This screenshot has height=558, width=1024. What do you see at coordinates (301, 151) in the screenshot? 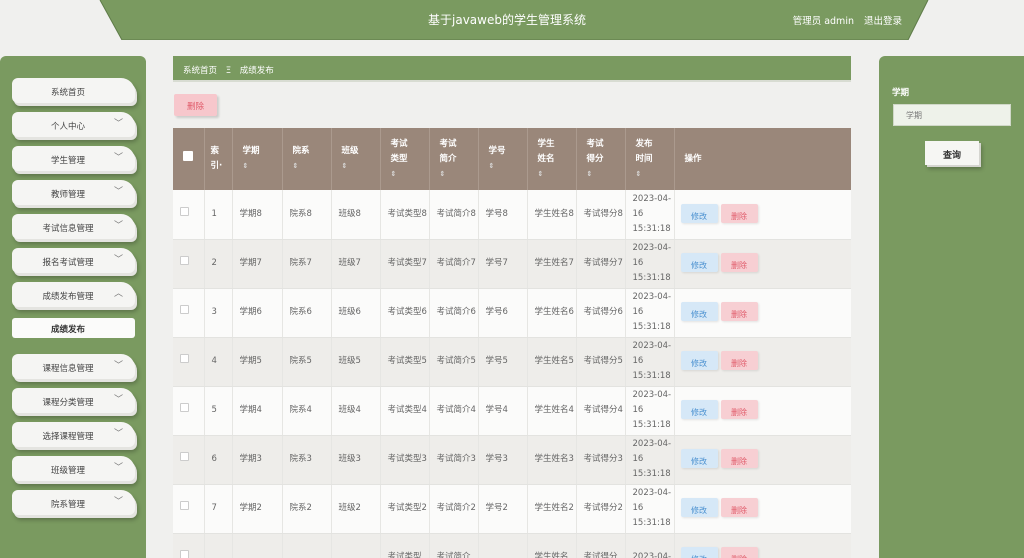
I see `column-header-label: 院系` at bounding box center [301, 151].